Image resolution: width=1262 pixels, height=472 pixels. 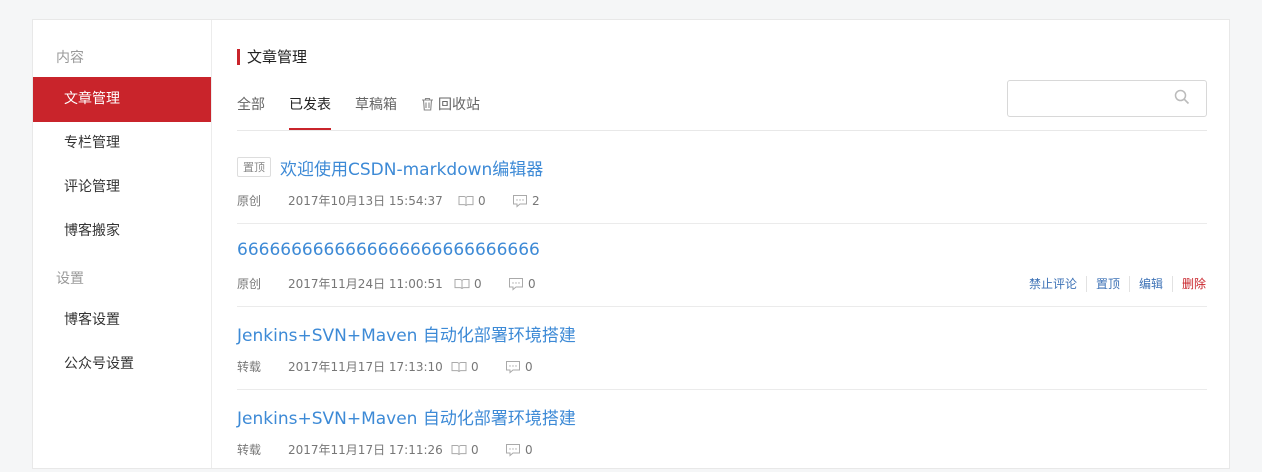 What do you see at coordinates (1150, 284) in the screenshot?
I see `edit-button: 编辑` at bounding box center [1150, 284].